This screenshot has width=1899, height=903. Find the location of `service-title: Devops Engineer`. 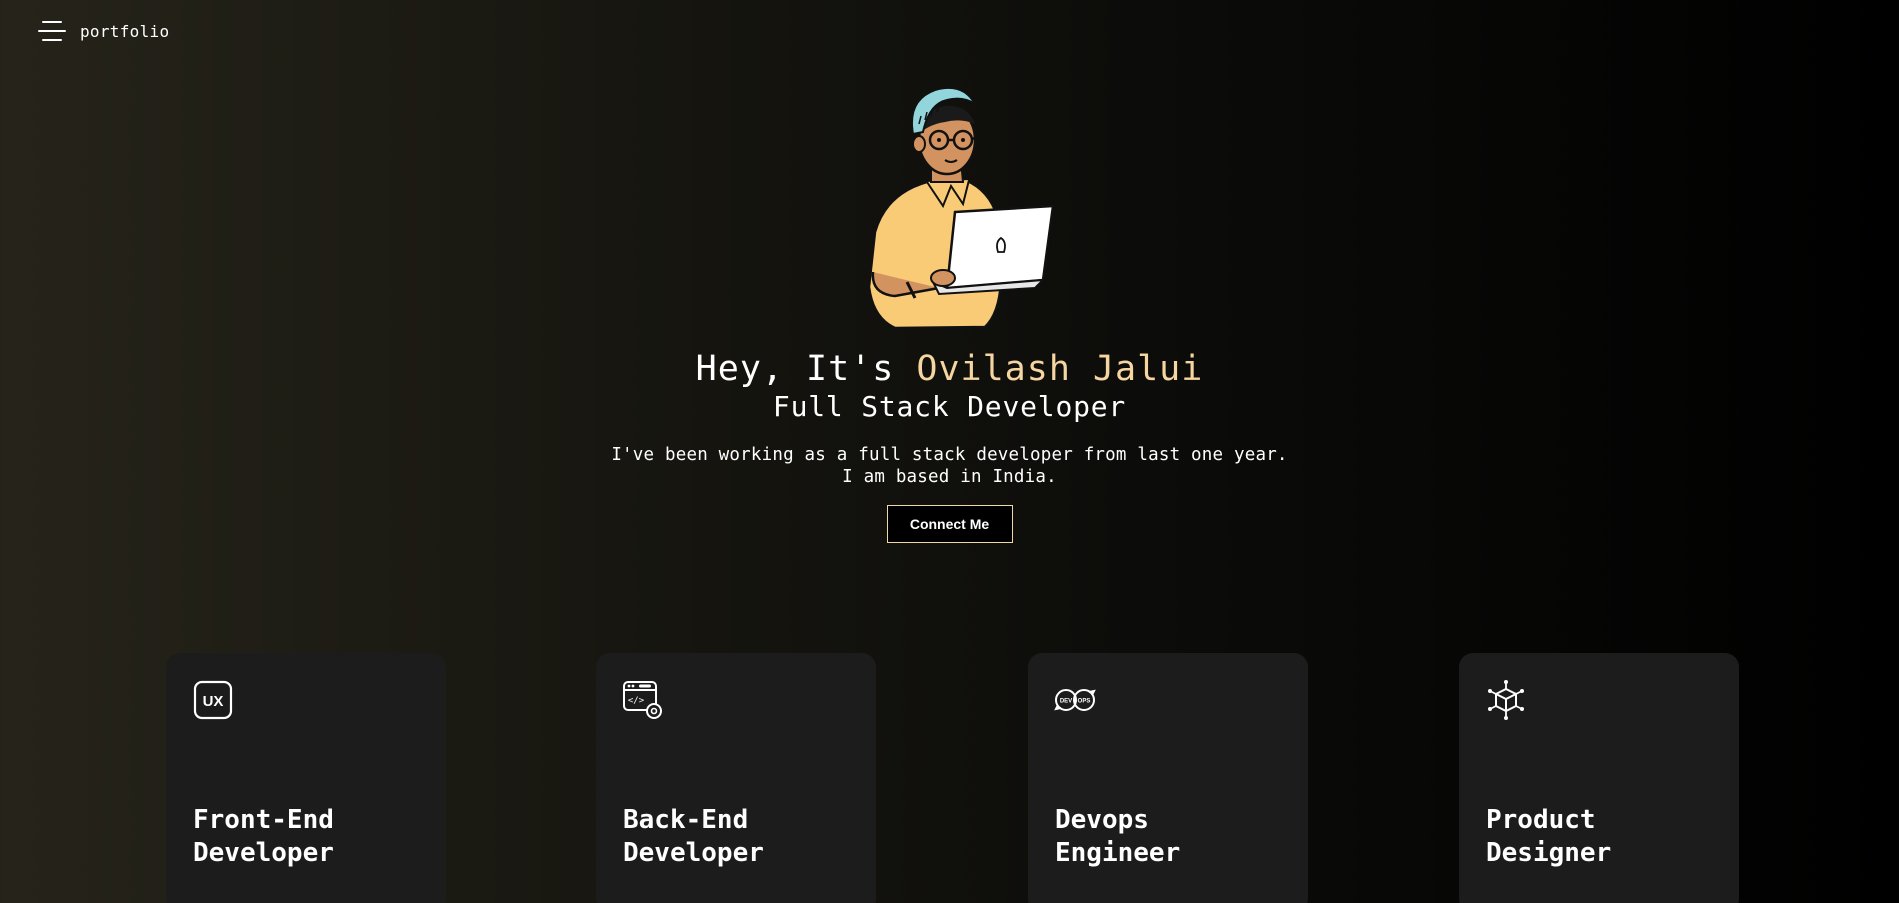

service-title: Devops Engineer is located at coordinates (1118, 836).